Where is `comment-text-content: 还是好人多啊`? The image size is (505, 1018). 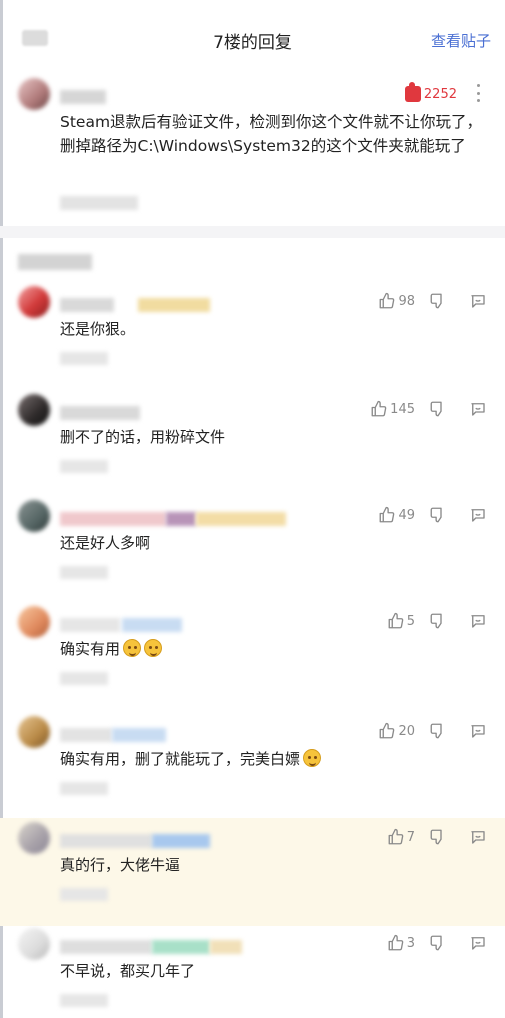
comment-text-content: 还是好人多啊 is located at coordinates (105, 543).